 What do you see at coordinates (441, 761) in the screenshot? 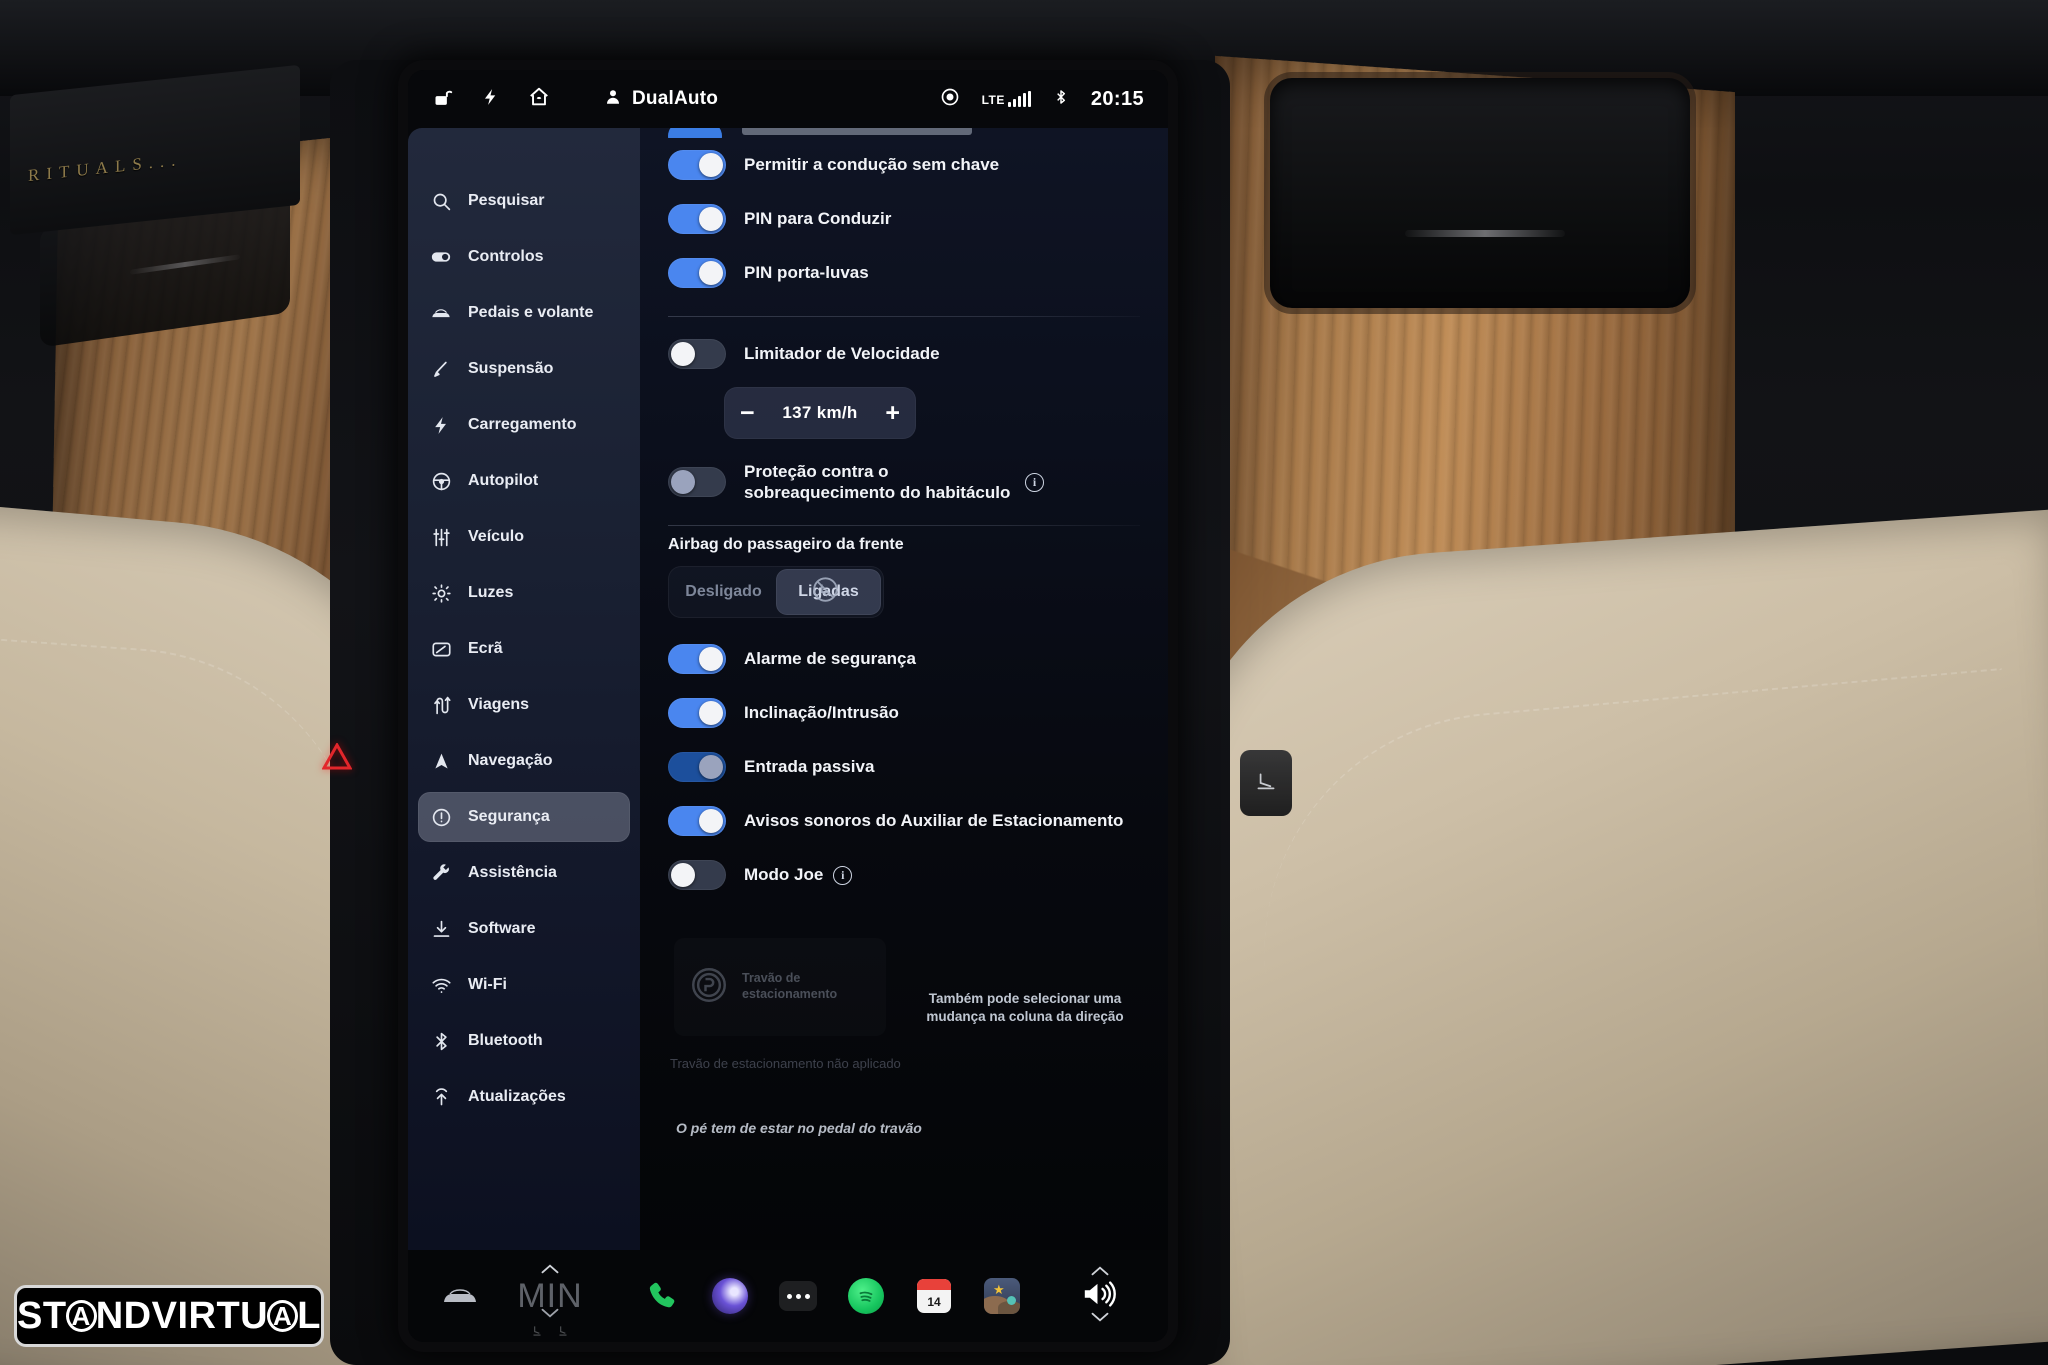
I see `navigation-arrow-icon` at bounding box center [441, 761].